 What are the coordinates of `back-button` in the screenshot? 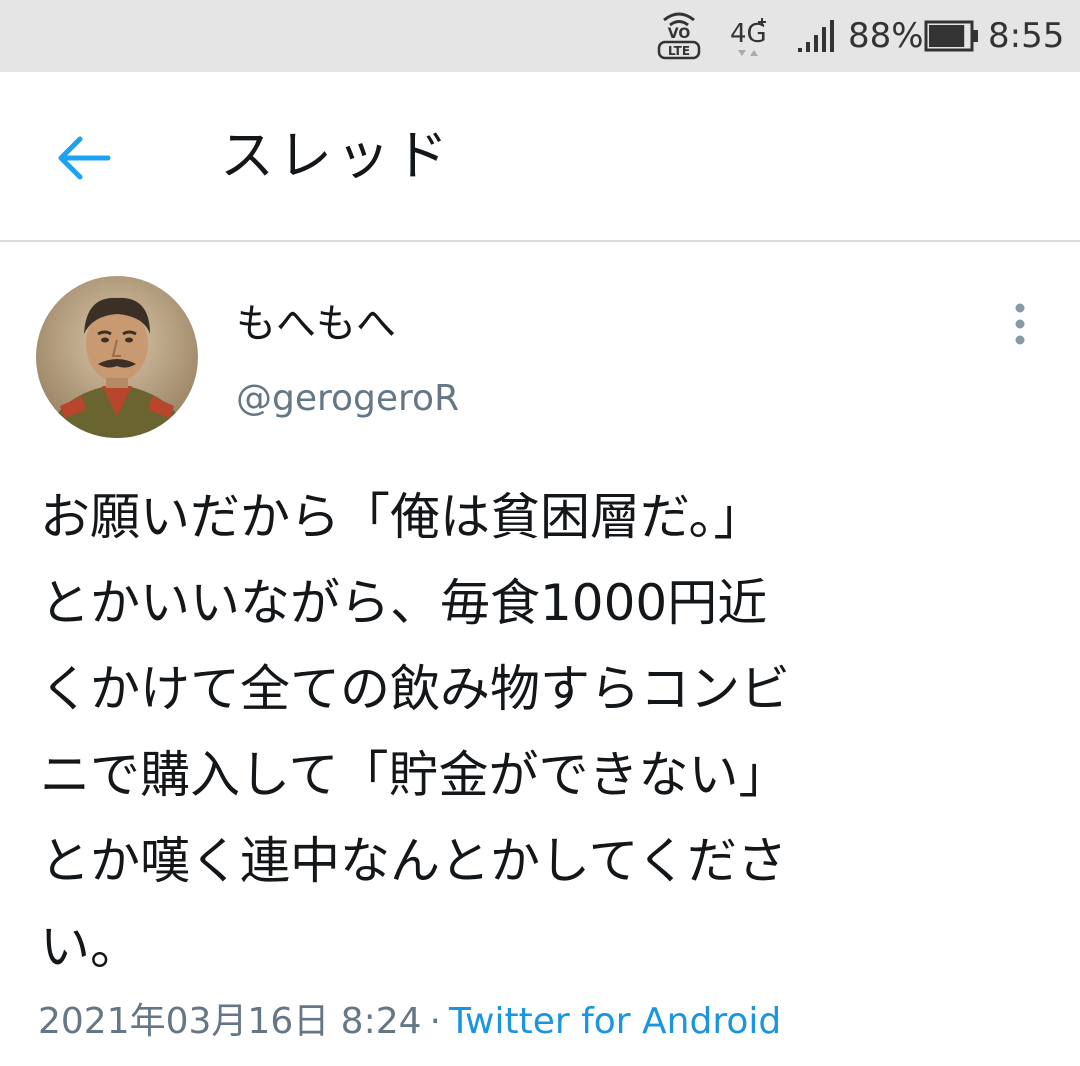 It's located at (84, 158).